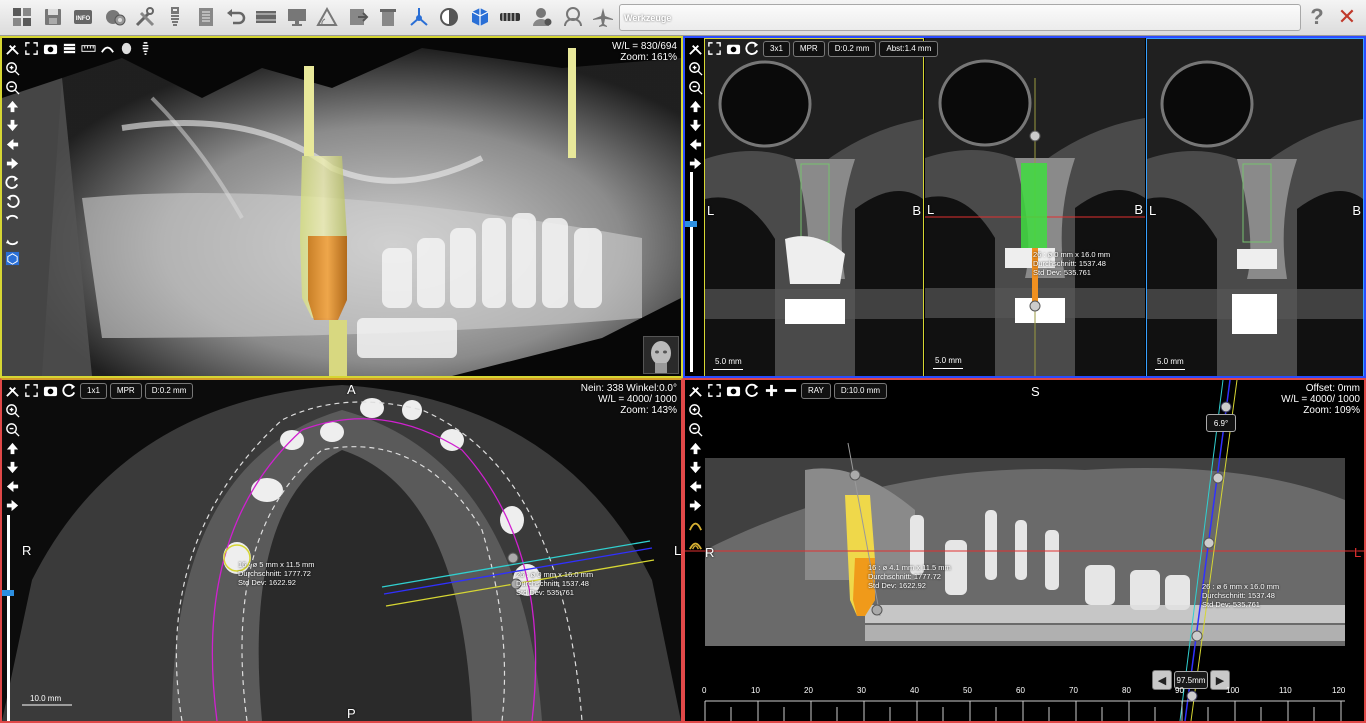 This screenshot has width=1366, height=723. Describe the element at coordinates (126, 49) in the screenshot. I see `head-icon` at that location.